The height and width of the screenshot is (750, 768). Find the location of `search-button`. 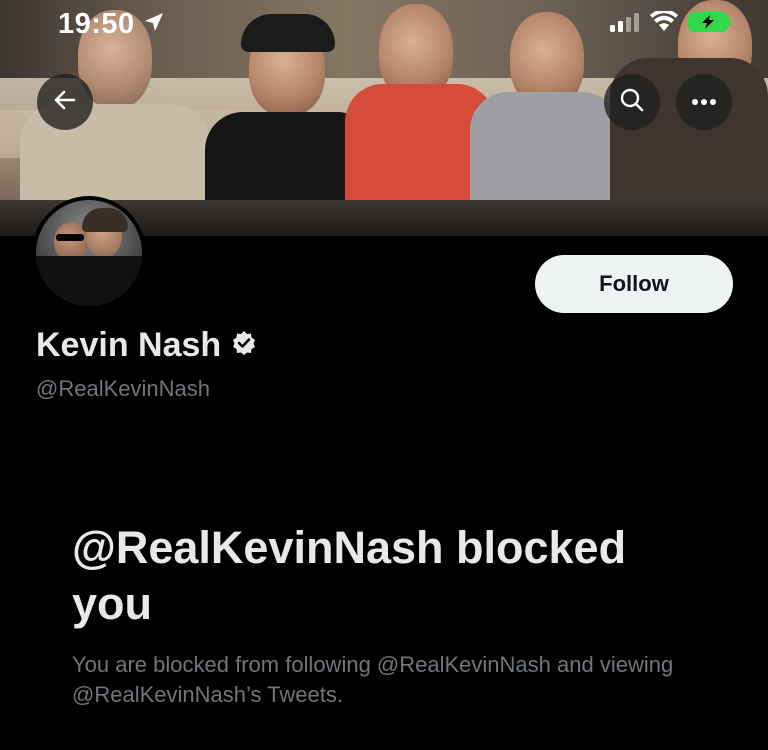

search-button is located at coordinates (632, 102).